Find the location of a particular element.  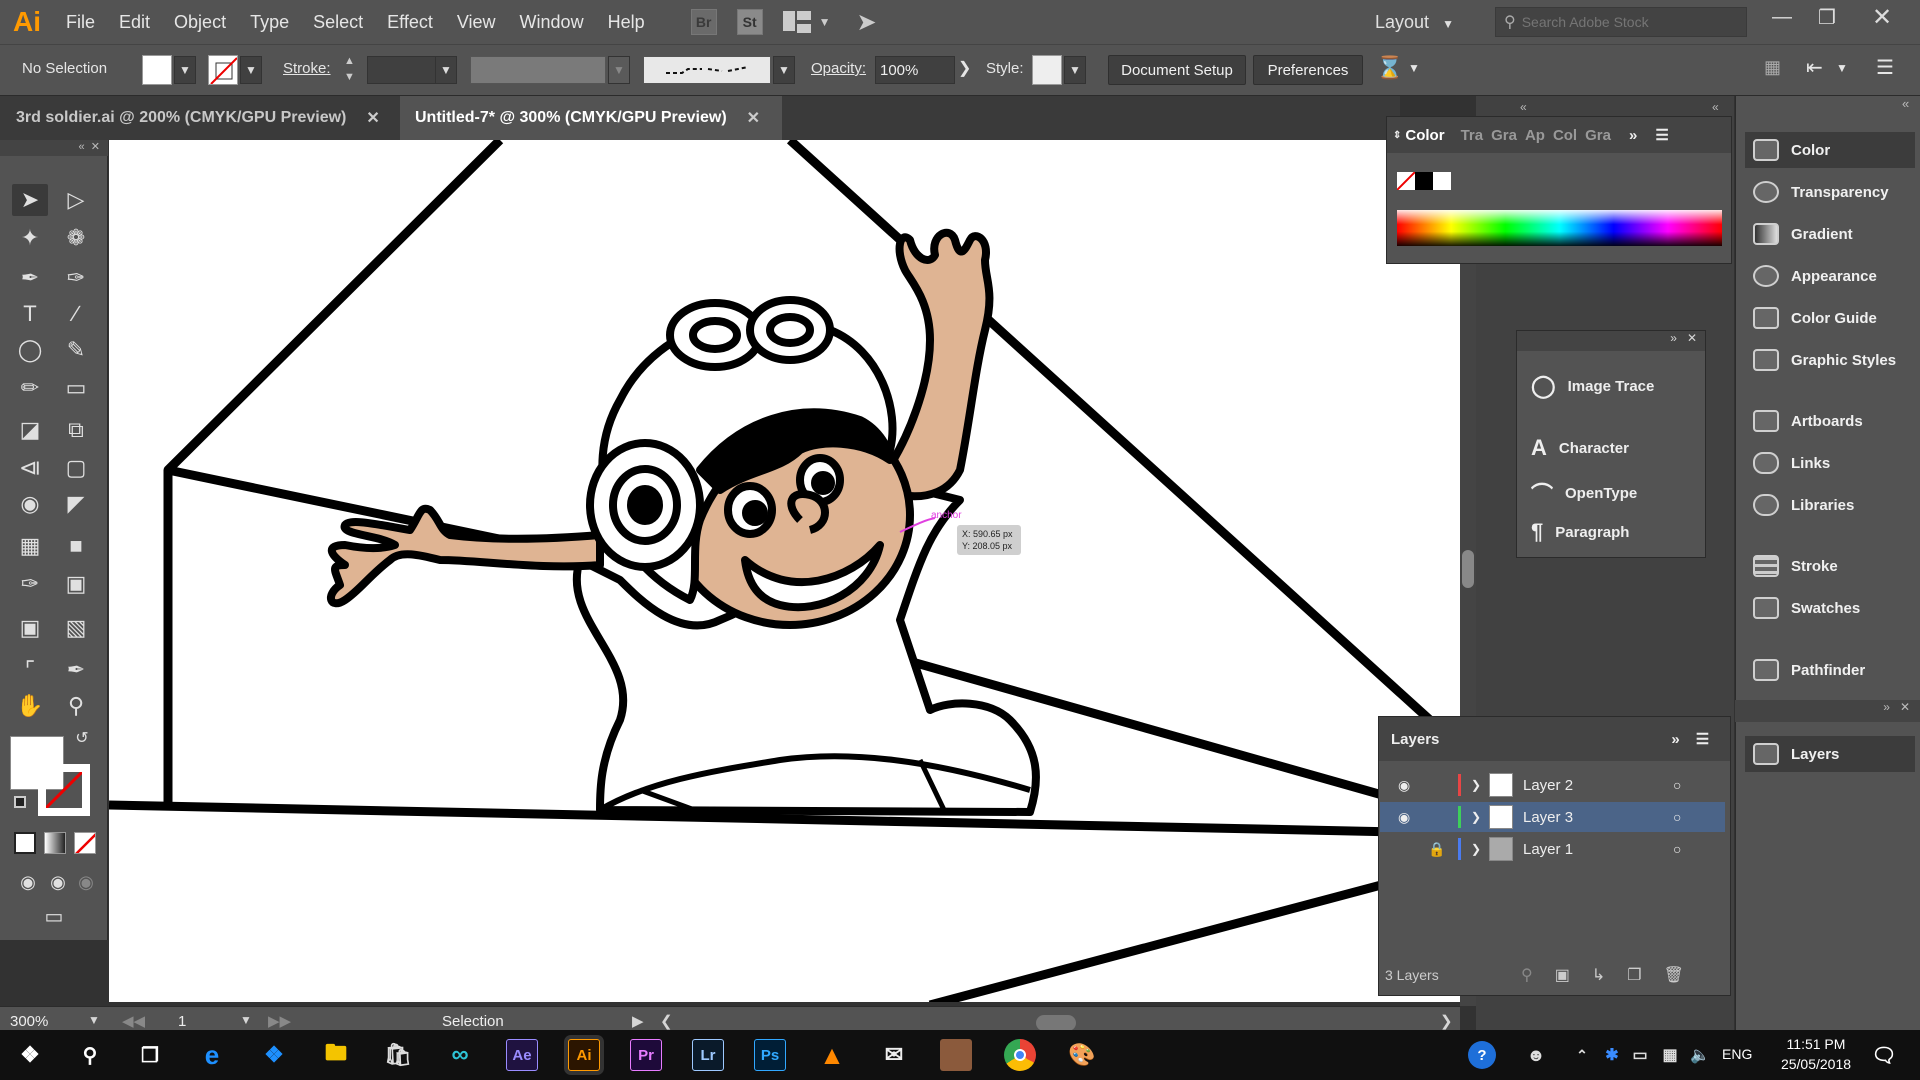

lightroom-icon: Lr is located at coordinates (708, 1055).